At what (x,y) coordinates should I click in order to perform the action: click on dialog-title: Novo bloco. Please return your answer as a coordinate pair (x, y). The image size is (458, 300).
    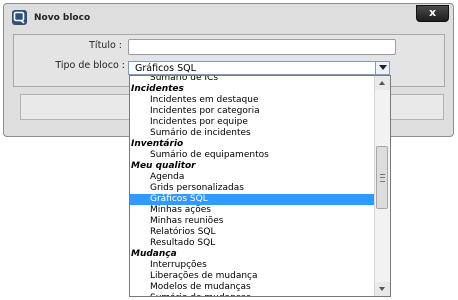
    Looking at the image, I should click on (62, 18).